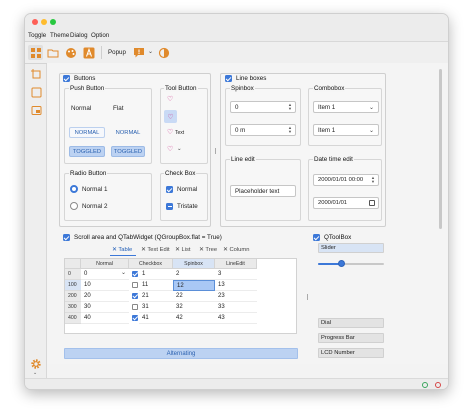 The image size is (474, 420). What do you see at coordinates (105, 285) in the screenshot?
I see `table-cell-normal: 10` at bounding box center [105, 285].